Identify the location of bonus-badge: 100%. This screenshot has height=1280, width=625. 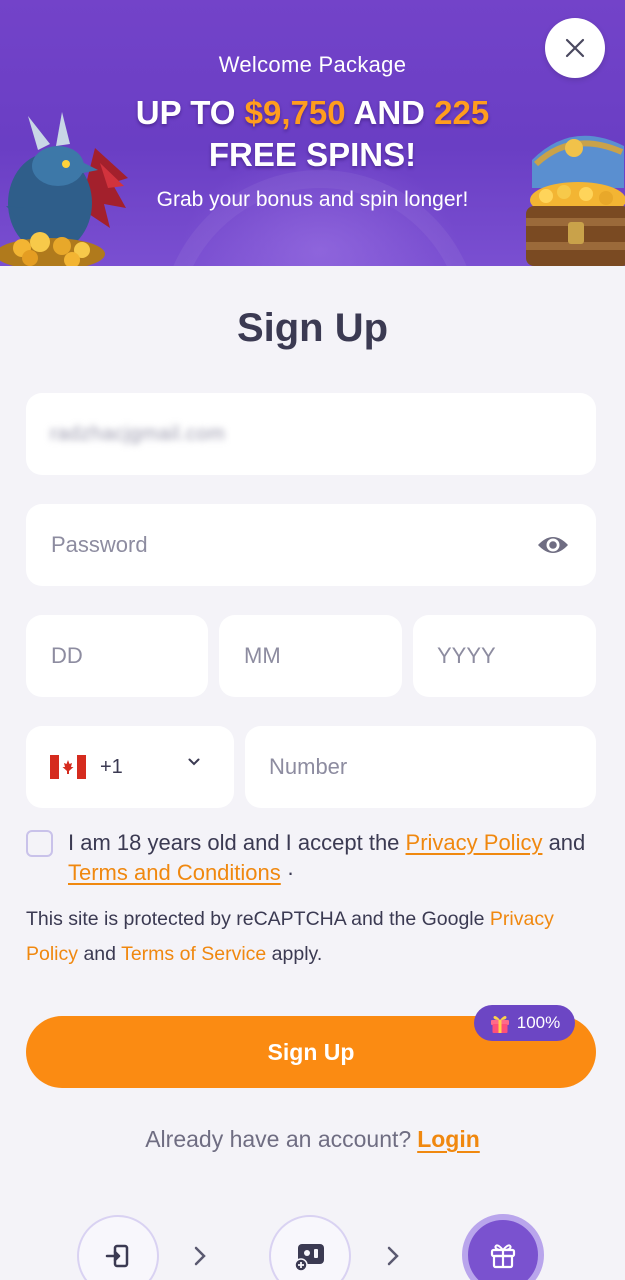
(524, 1023).